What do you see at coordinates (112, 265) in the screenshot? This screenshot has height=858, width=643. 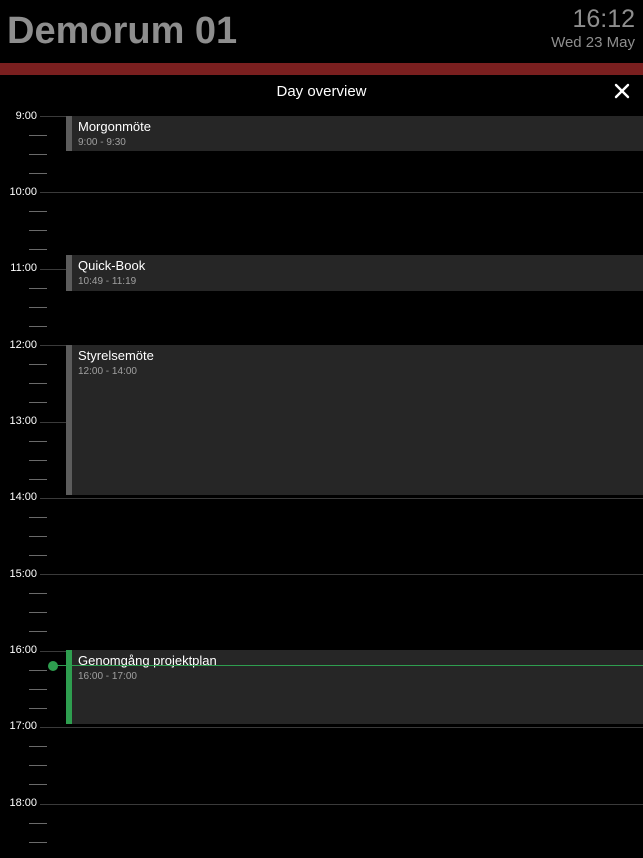 I see `event-title: Quick-Book` at bounding box center [112, 265].